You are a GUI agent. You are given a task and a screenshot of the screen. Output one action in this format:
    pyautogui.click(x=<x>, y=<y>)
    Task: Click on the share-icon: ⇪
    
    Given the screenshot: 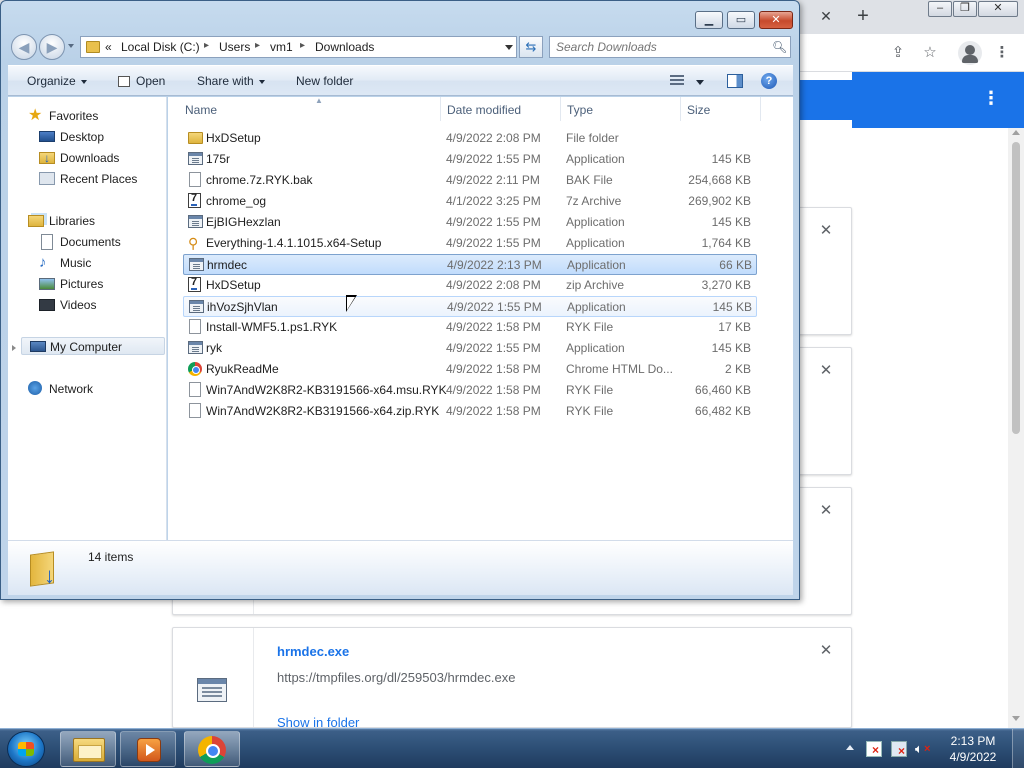 What is the action you would take?
    pyautogui.click(x=898, y=53)
    